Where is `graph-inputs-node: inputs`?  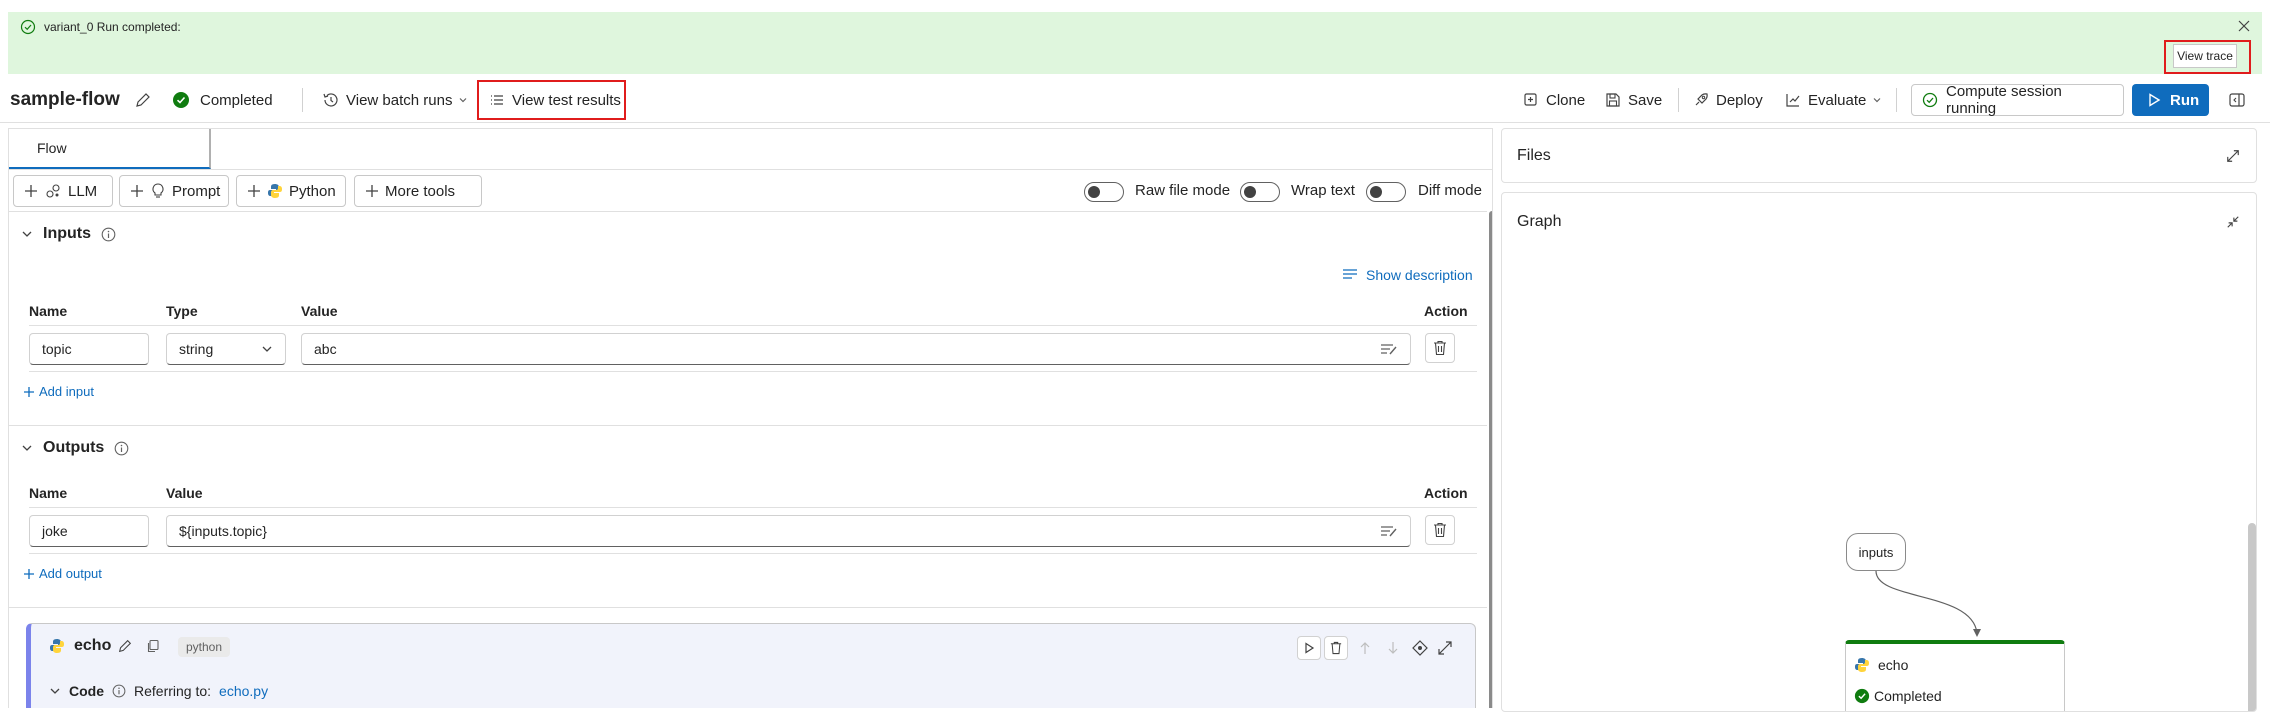
graph-inputs-node: inputs is located at coordinates (1876, 552).